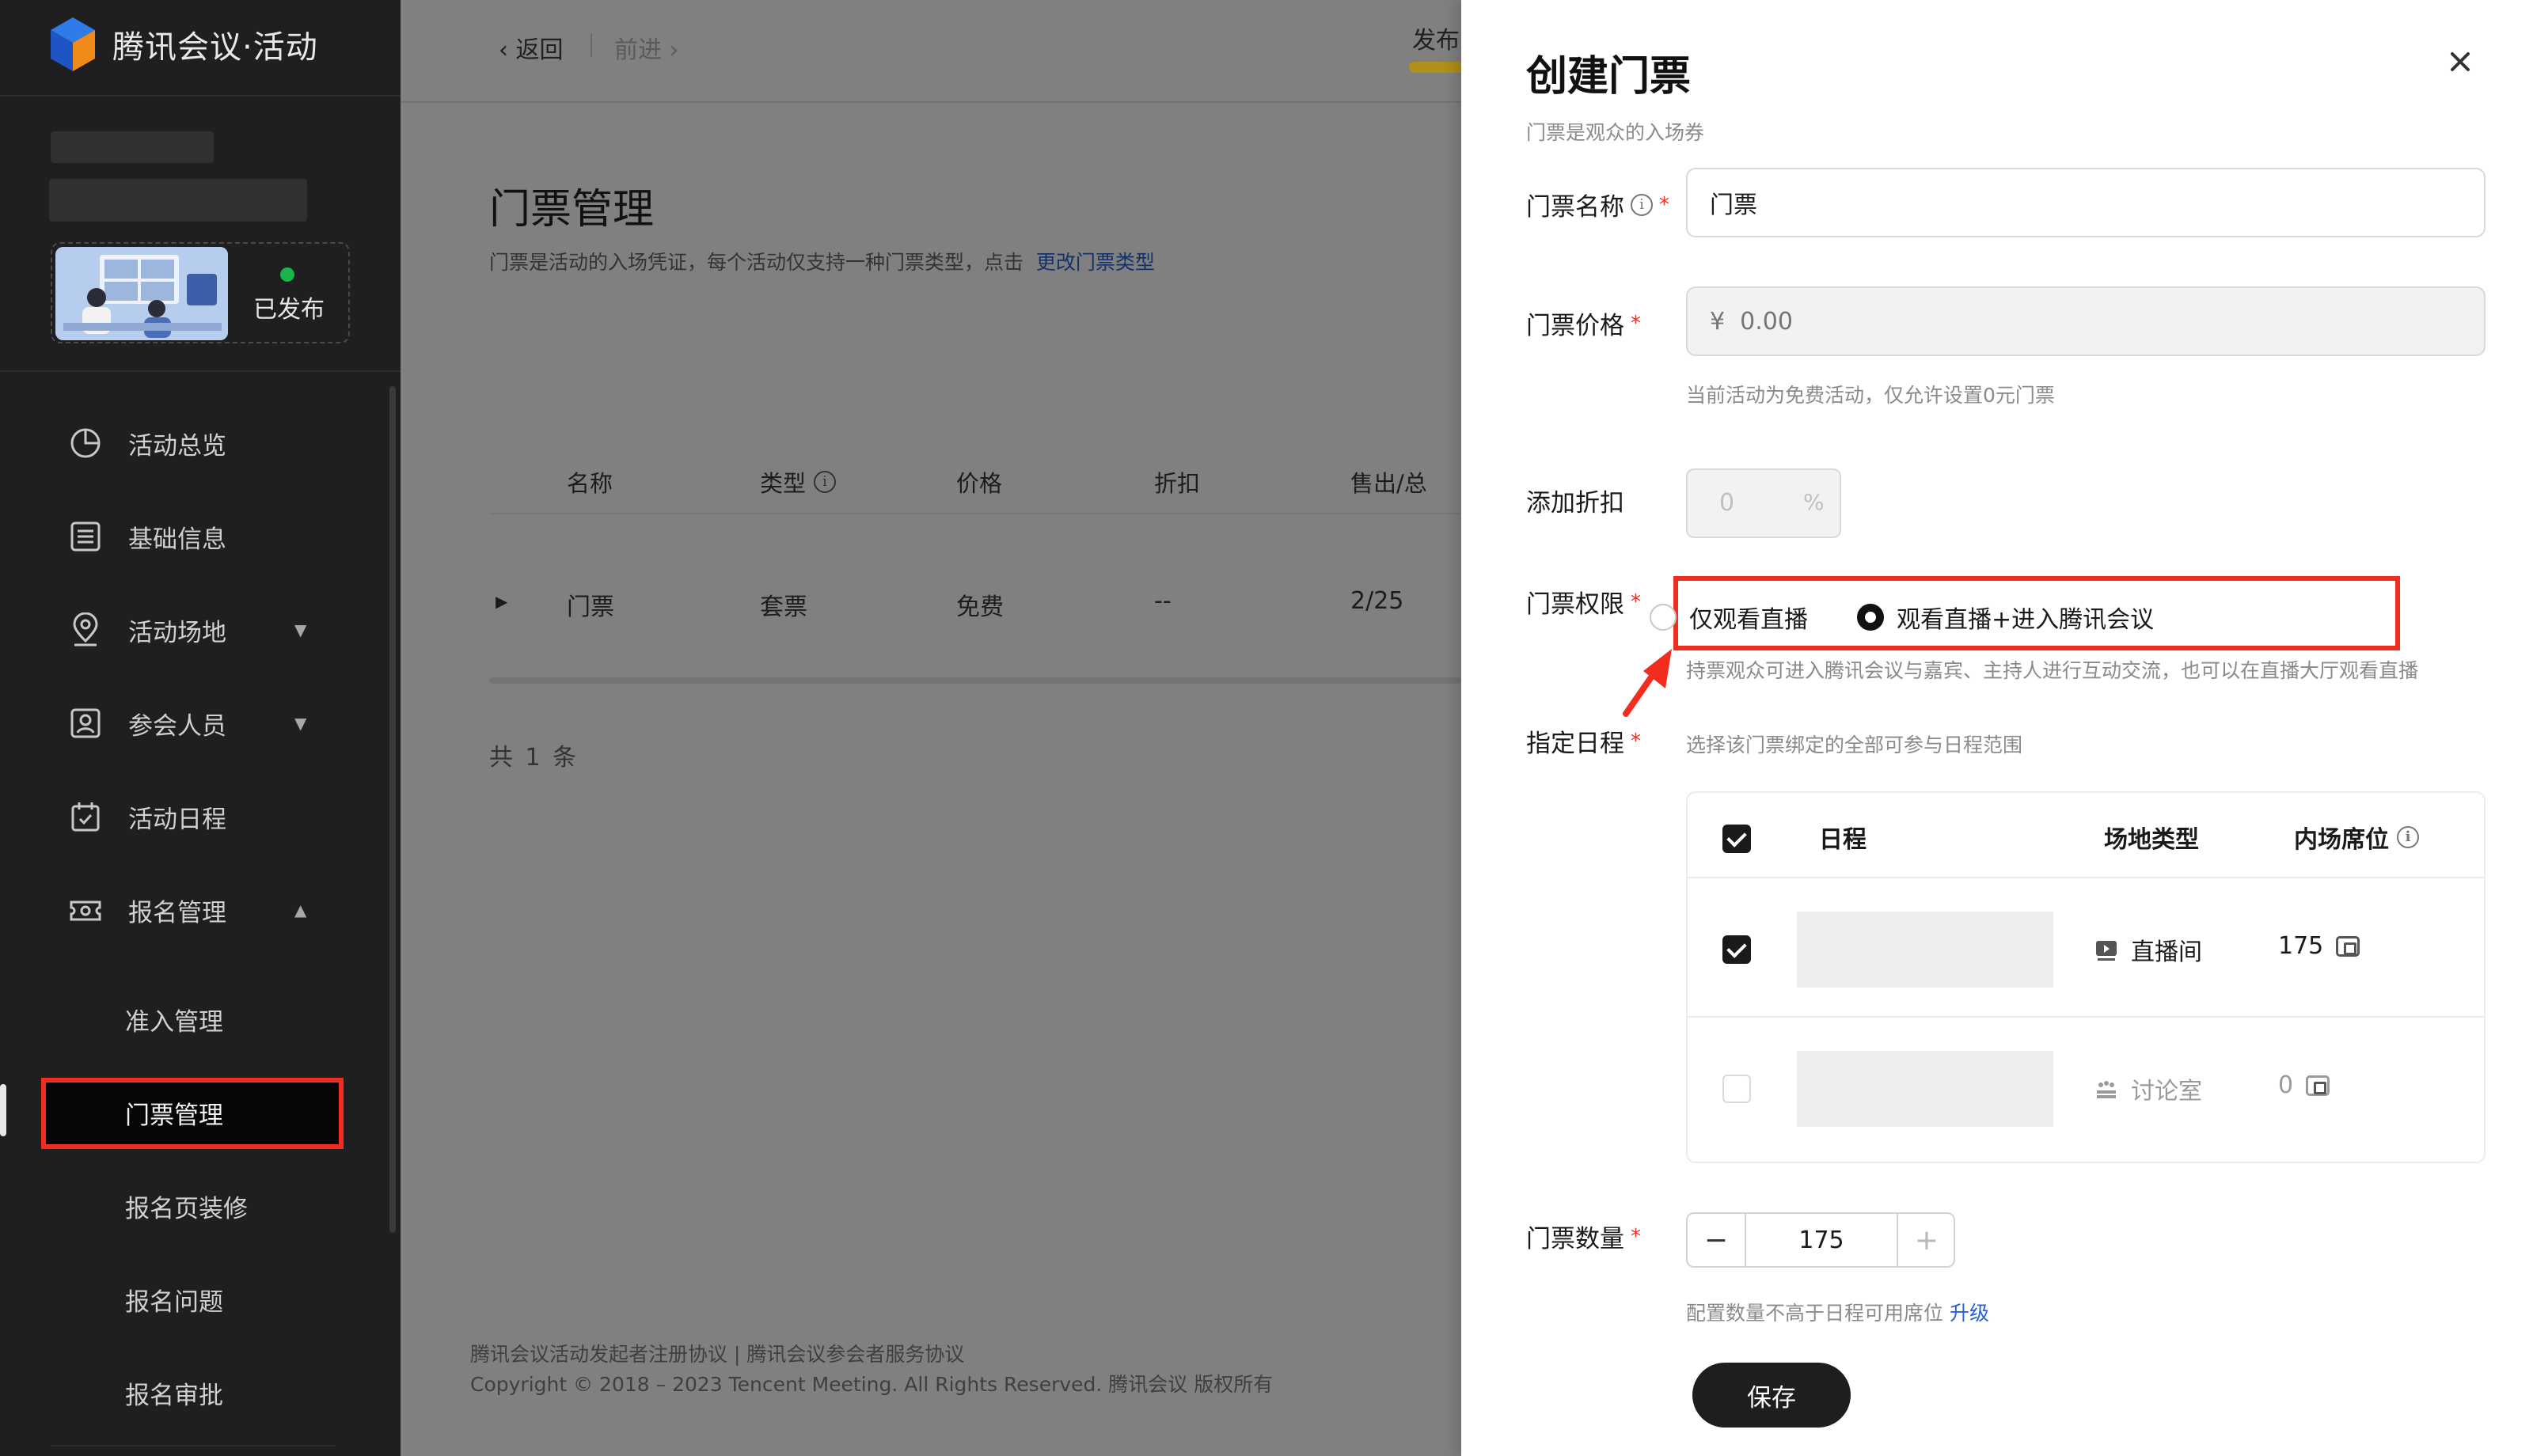 The width and height of the screenshot is (2533, 1456). I want to click on percent-unit: %, so click(1814, 502).